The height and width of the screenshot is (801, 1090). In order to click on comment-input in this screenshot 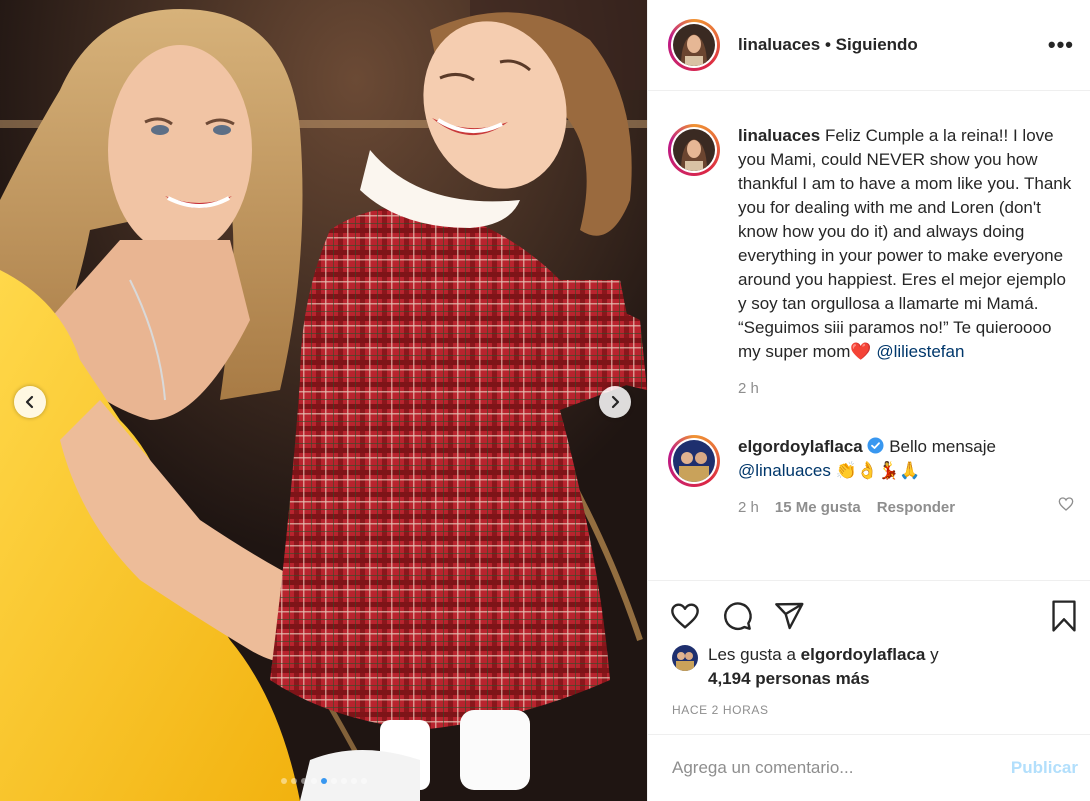, I will do `click(841, 768)`.